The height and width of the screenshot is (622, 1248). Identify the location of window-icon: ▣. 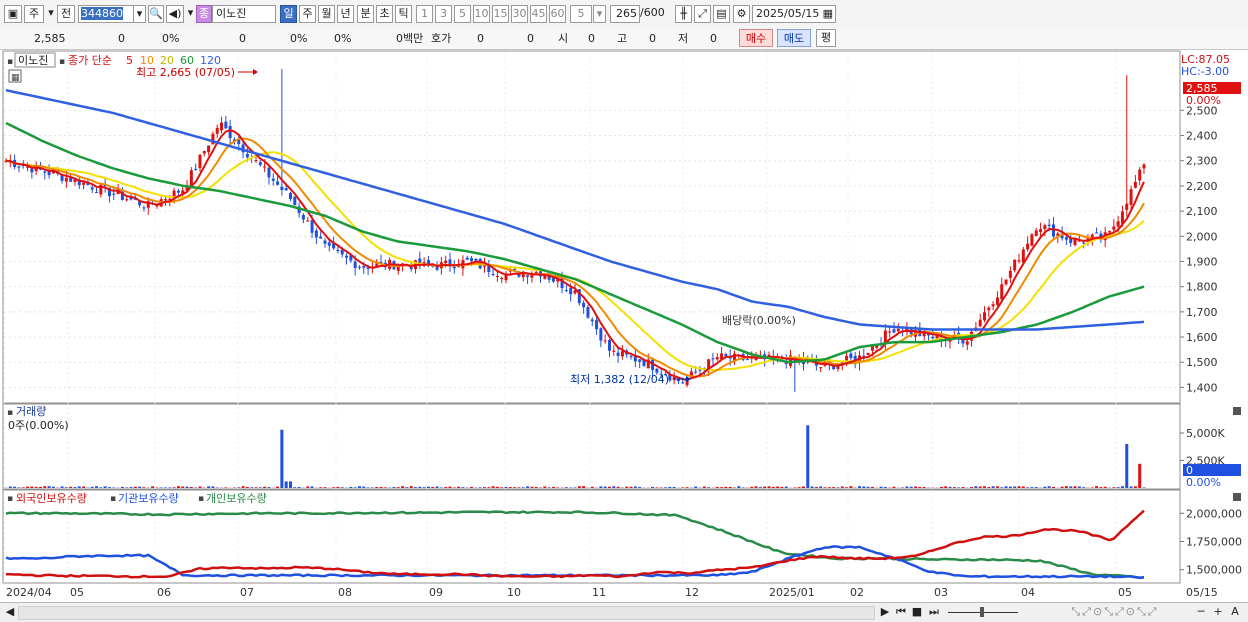
(13, 14).